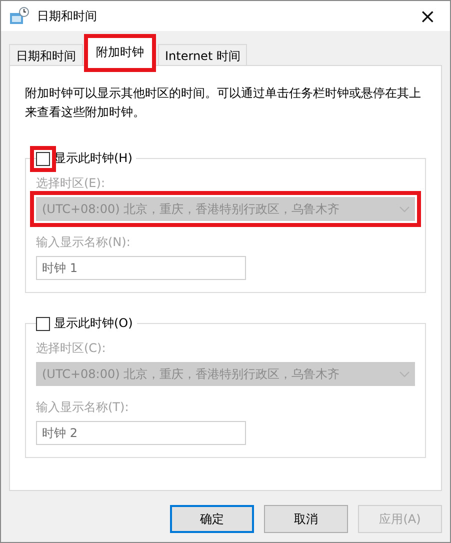 The image size is (451, 543). I want to click on date-time-icon, so click(19, 16).